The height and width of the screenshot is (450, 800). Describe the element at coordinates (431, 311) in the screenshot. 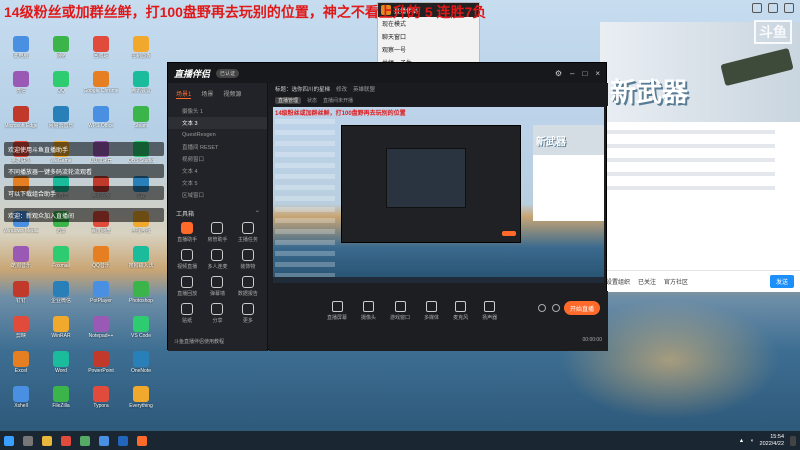

I see `control-button: 多媒体` at that location.